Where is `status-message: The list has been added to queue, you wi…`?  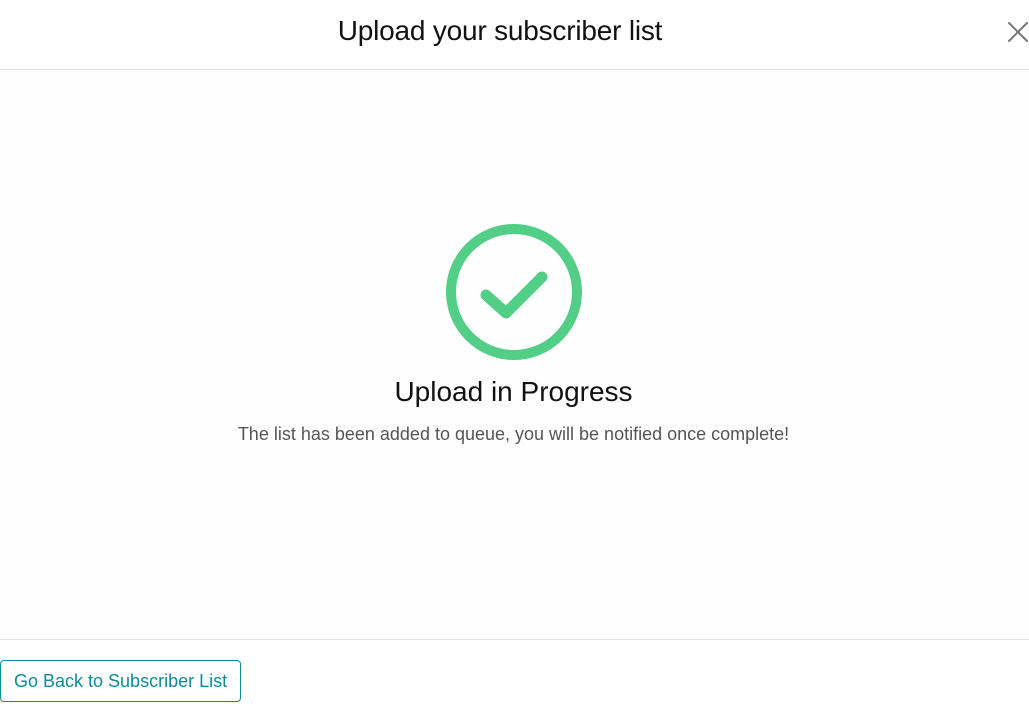 status-message: The list has been added to queue, you wi… is located at coordinates (513, 434).